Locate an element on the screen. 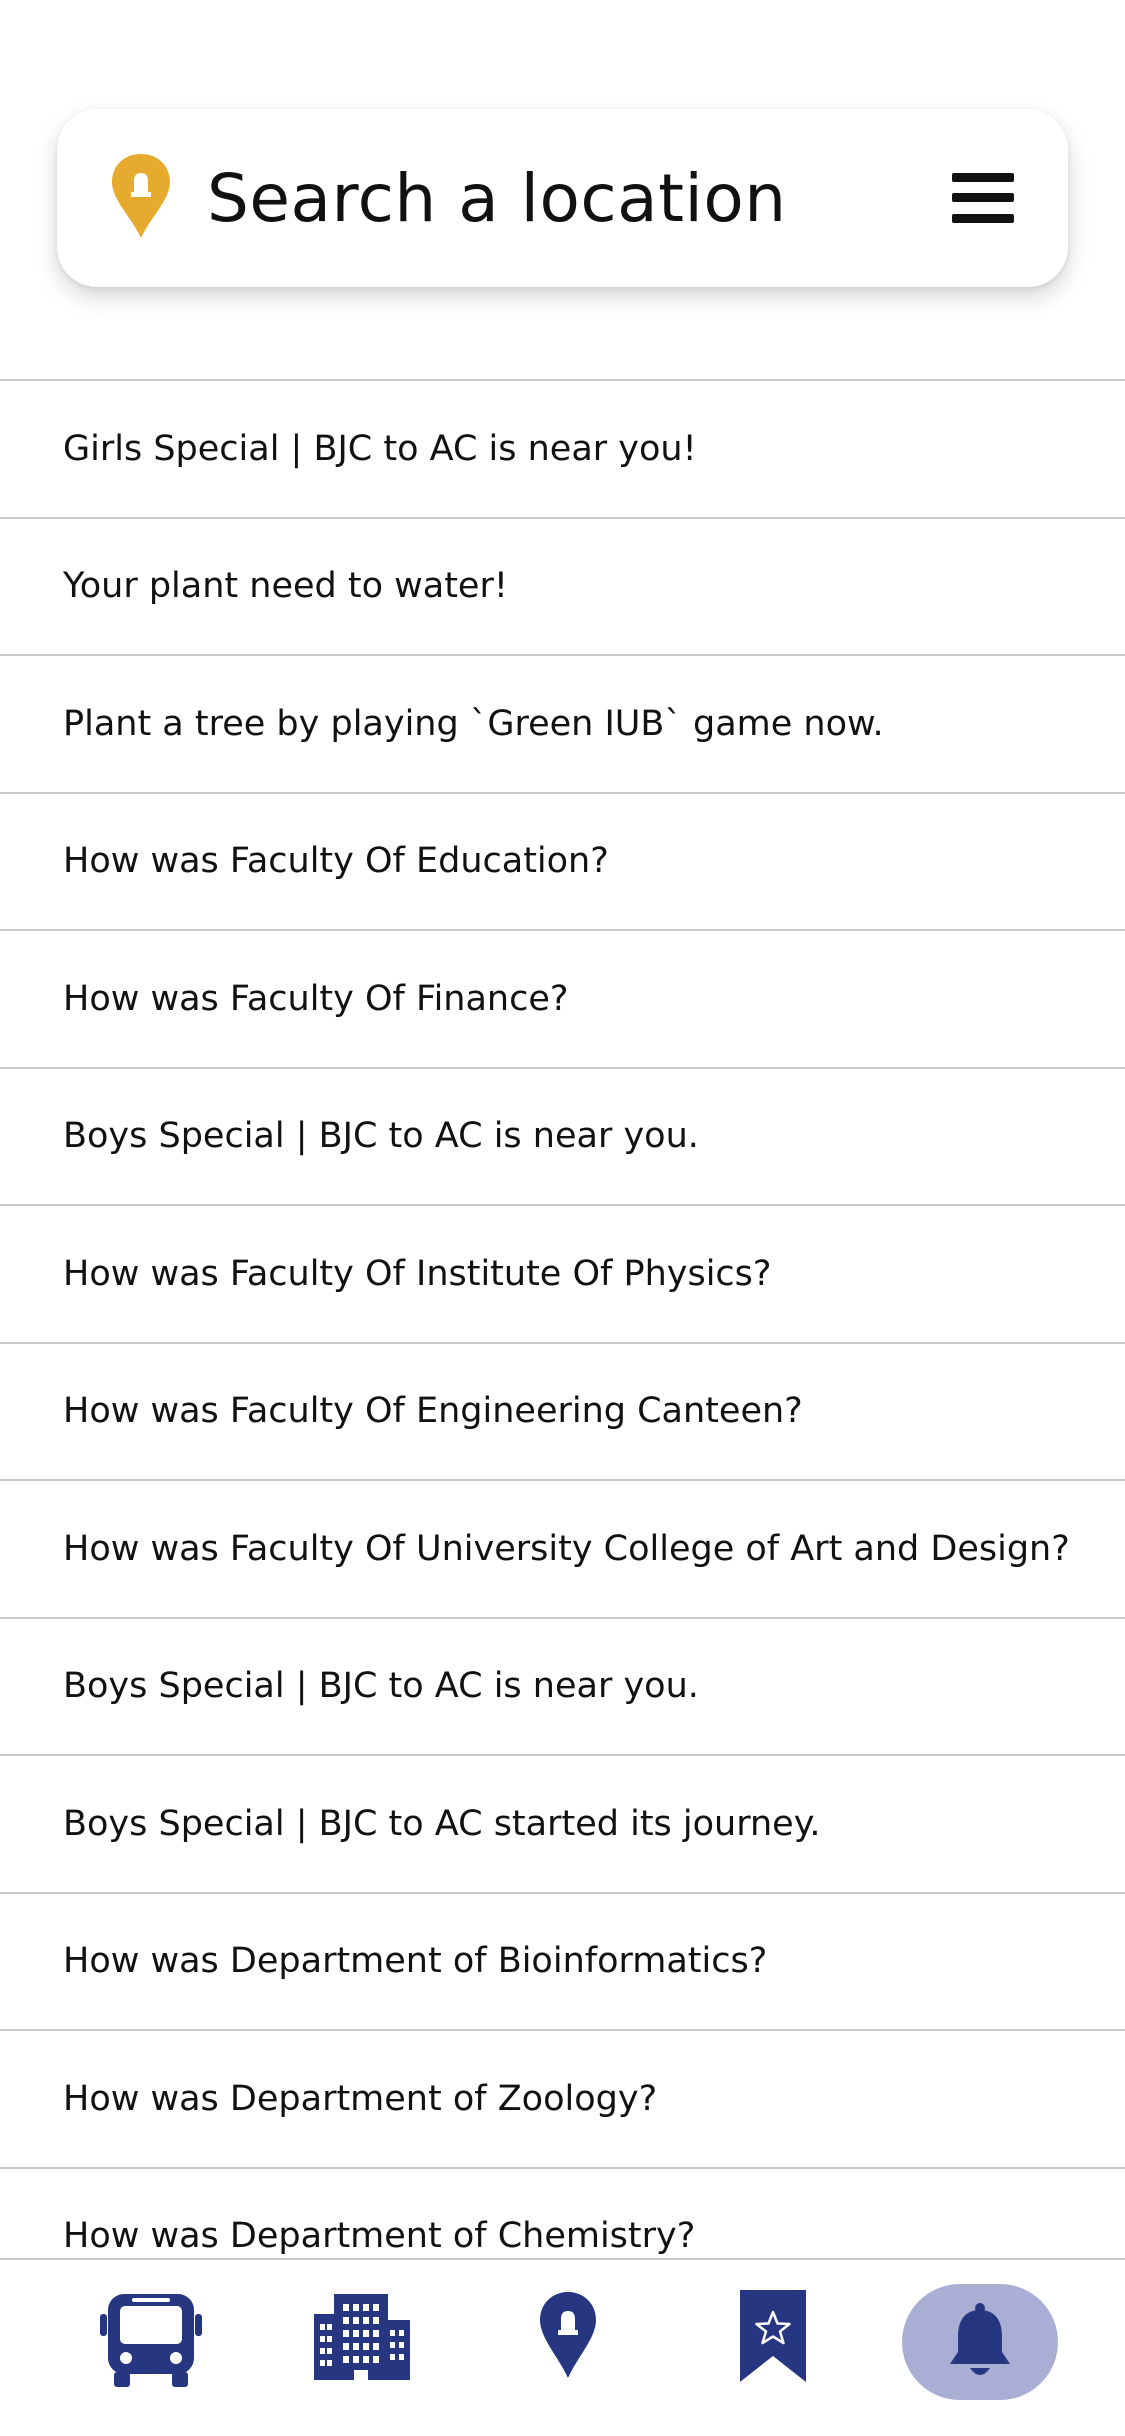 This screenshot has height=2436, width=1125. list-item: How was Department of Bioinformatics? is located at coordinates (562, 1962).